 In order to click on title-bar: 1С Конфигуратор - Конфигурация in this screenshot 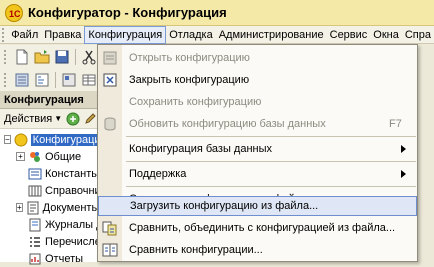, I will do `click(217, 13)`.